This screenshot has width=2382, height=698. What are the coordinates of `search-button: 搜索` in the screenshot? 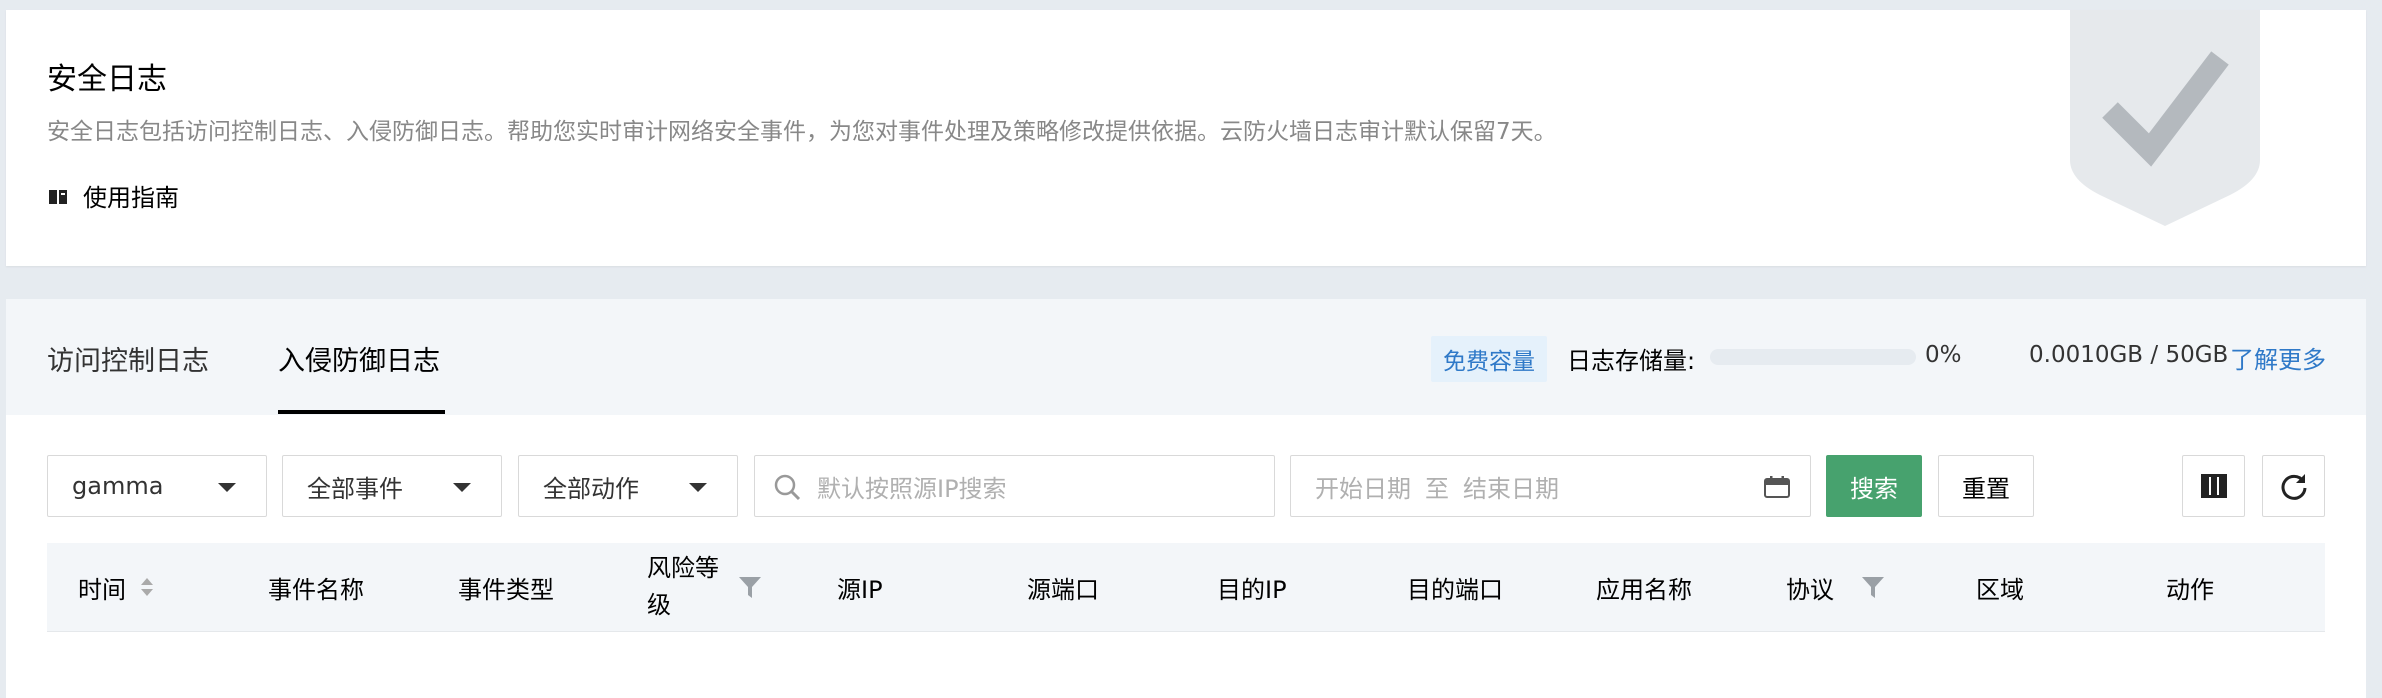 It's located at (1874, 486).